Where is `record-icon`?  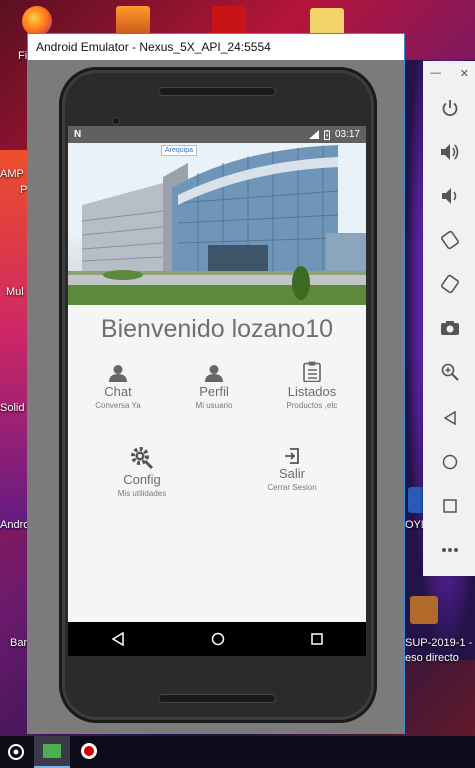
record-icon is located at coordinates (89, 751).